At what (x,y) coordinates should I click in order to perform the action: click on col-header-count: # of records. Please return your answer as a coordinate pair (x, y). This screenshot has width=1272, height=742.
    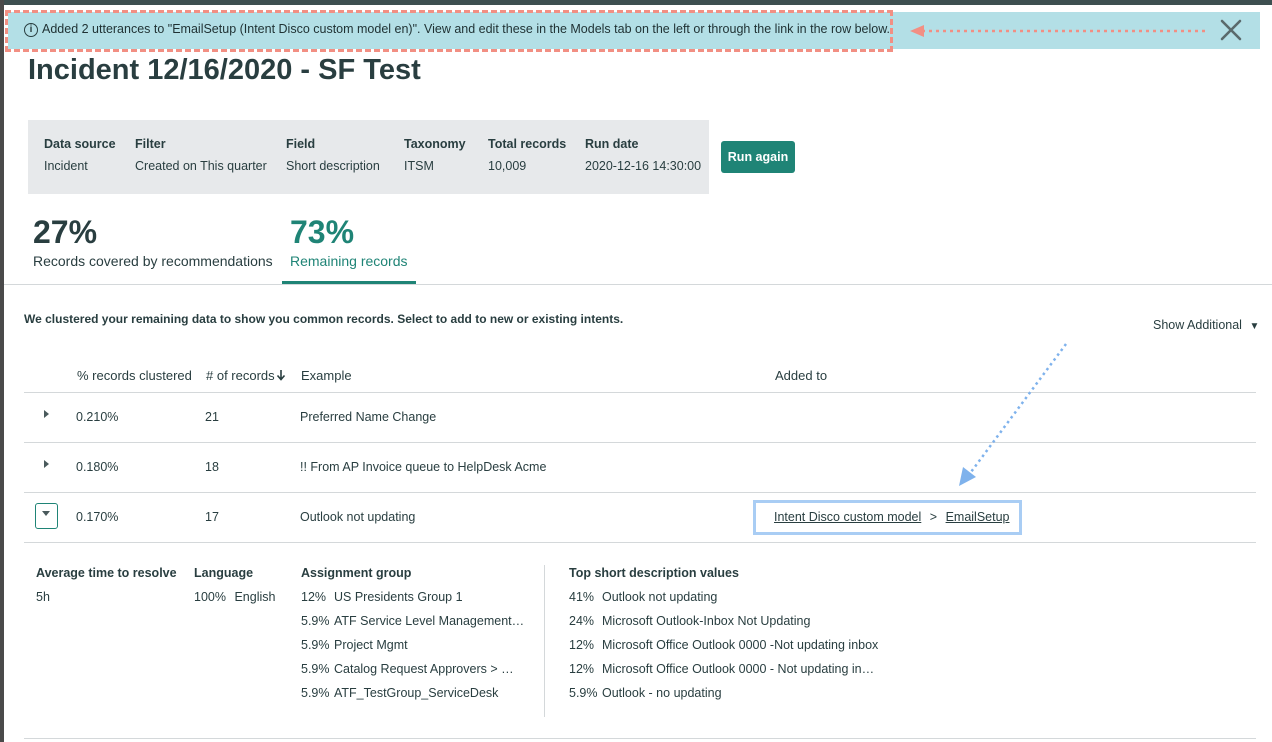
    Looking at the image, I should click on (246, 375).